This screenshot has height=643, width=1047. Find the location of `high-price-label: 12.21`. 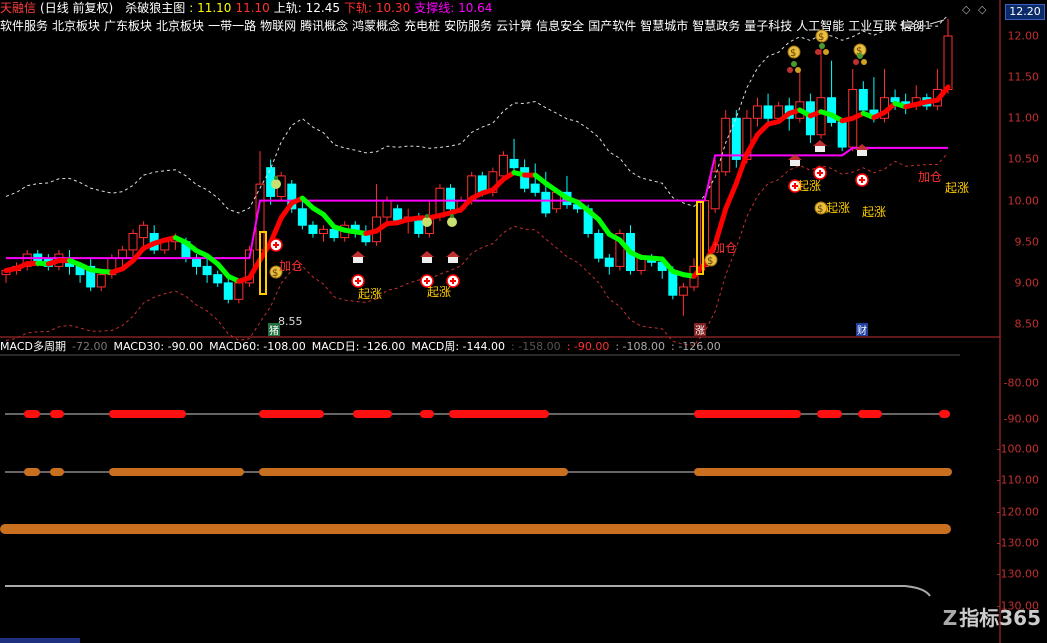

high-price-label: 12.21 is located at coordinates (916, 25).